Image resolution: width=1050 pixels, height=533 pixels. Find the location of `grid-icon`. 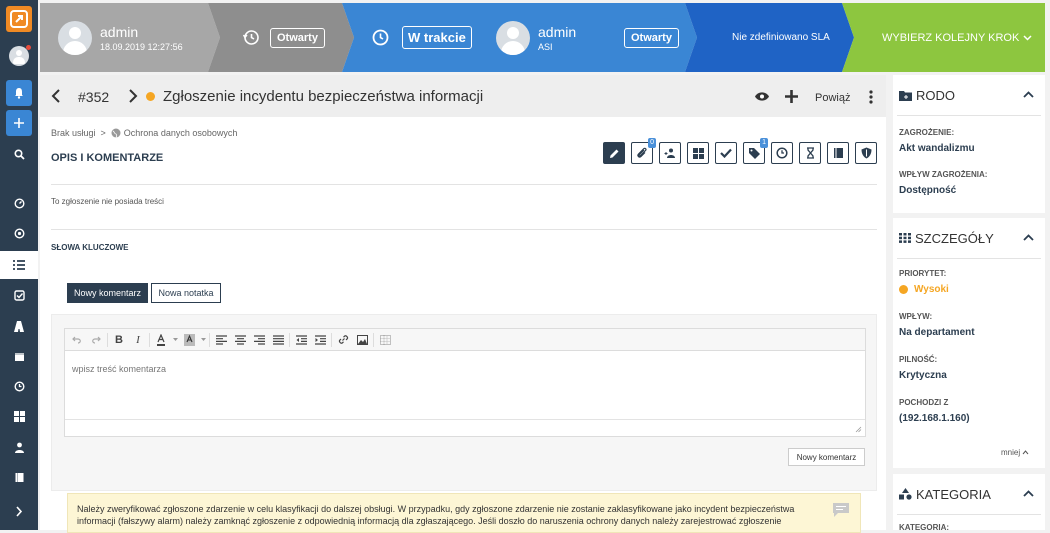

grid-icon is located at coordinates (698, 153).